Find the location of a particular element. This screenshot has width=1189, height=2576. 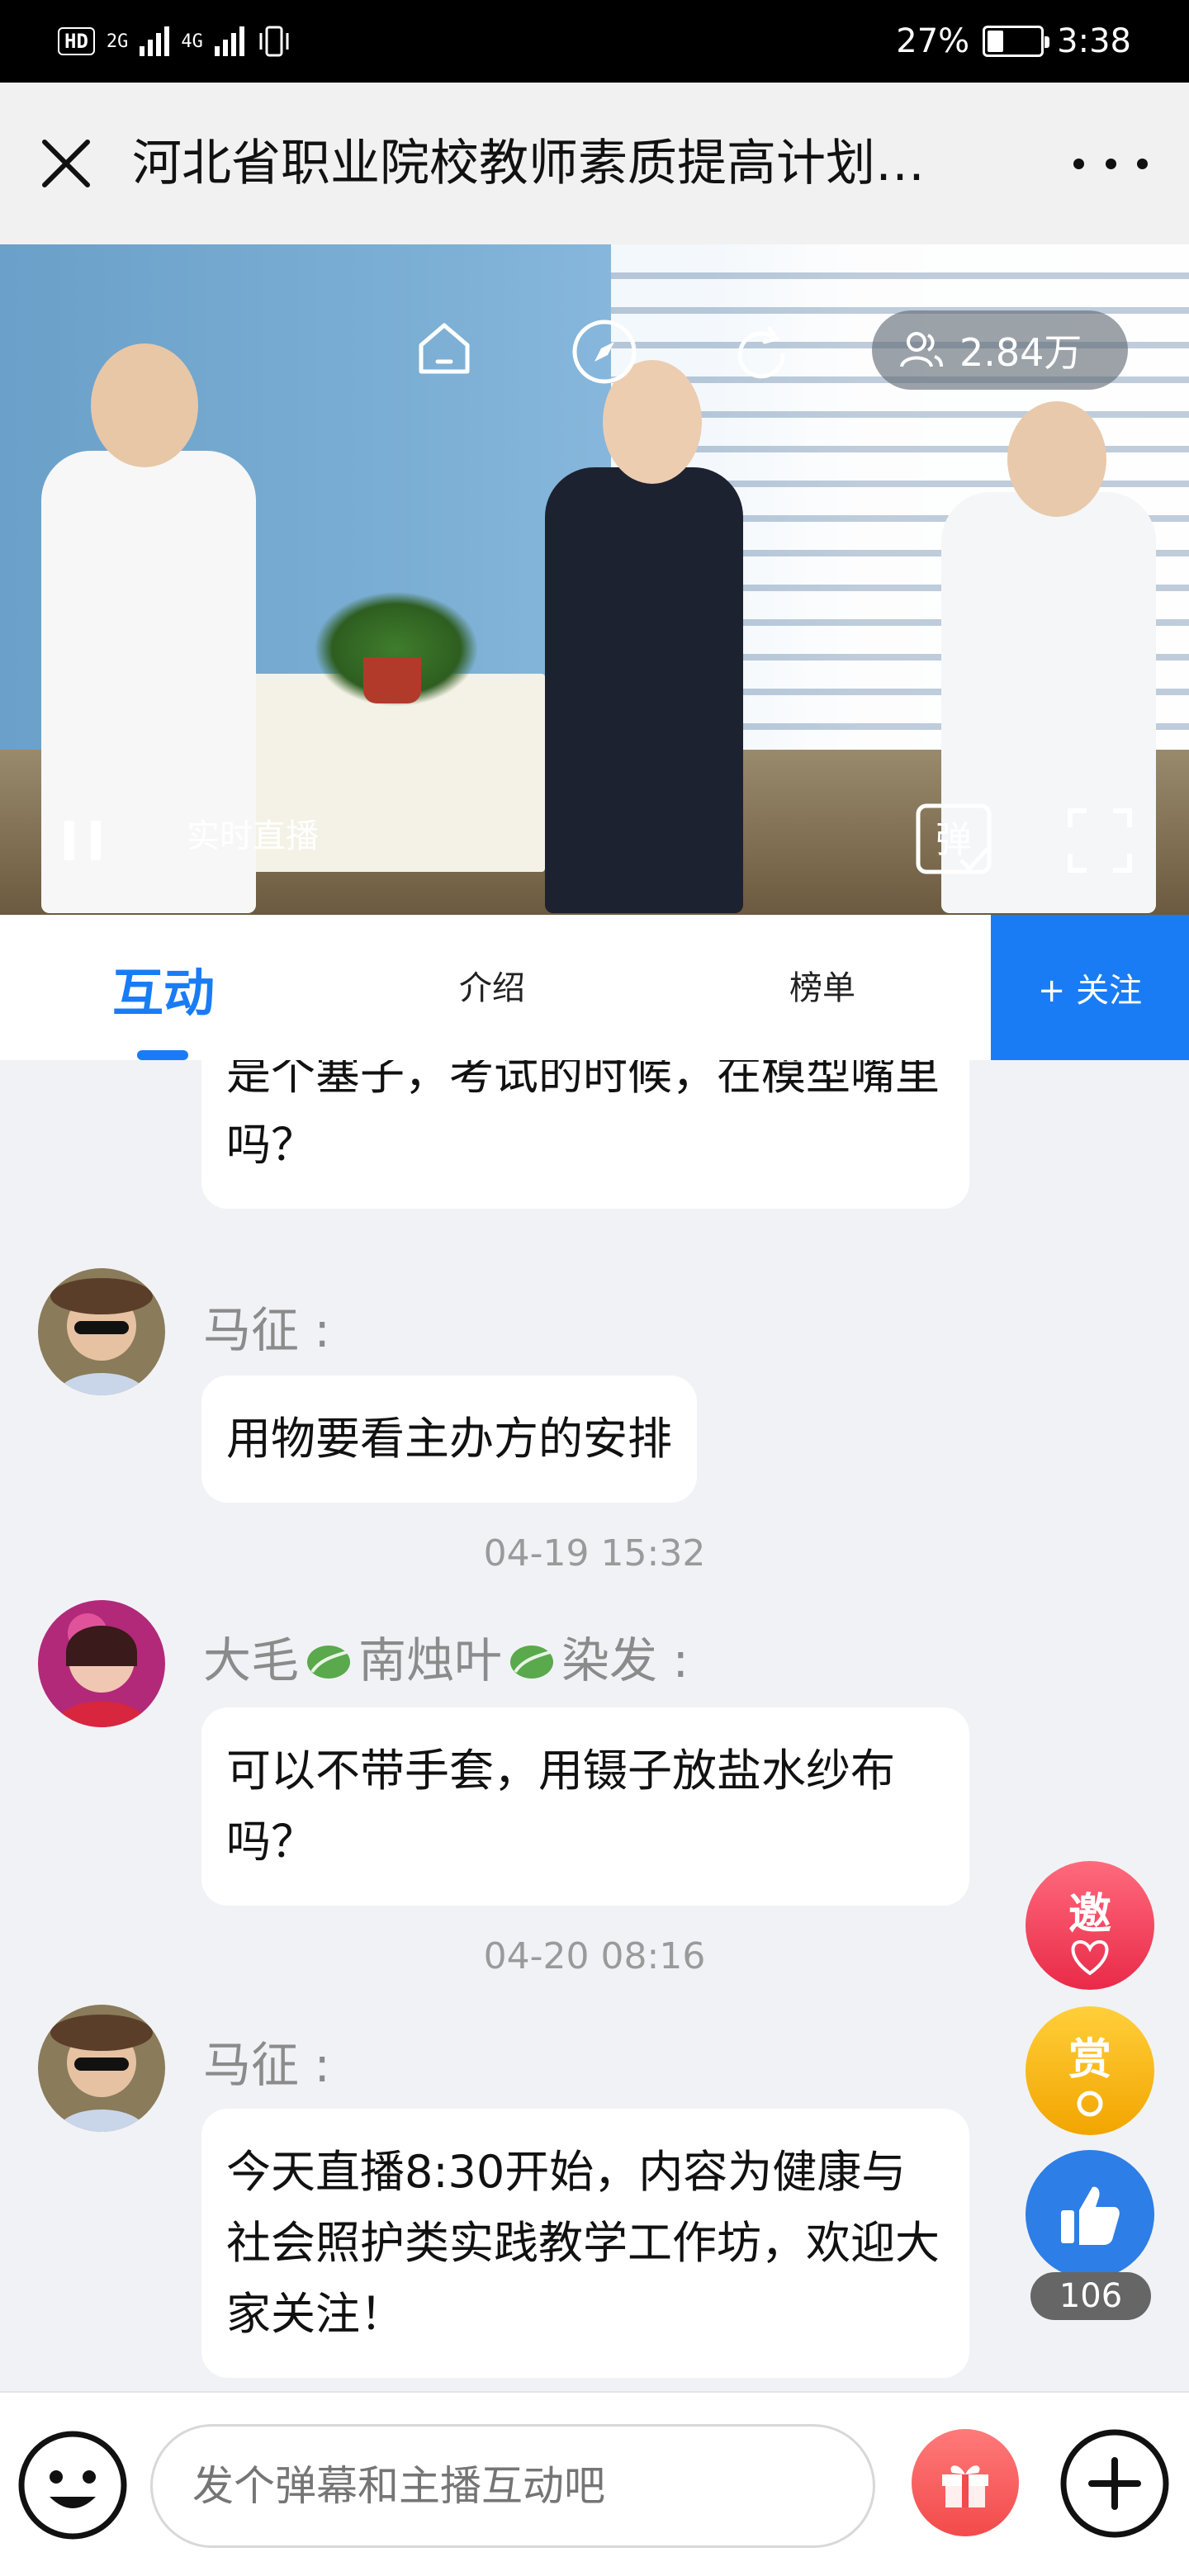

like-count: 106 is located at coordinates (1090, 2296).